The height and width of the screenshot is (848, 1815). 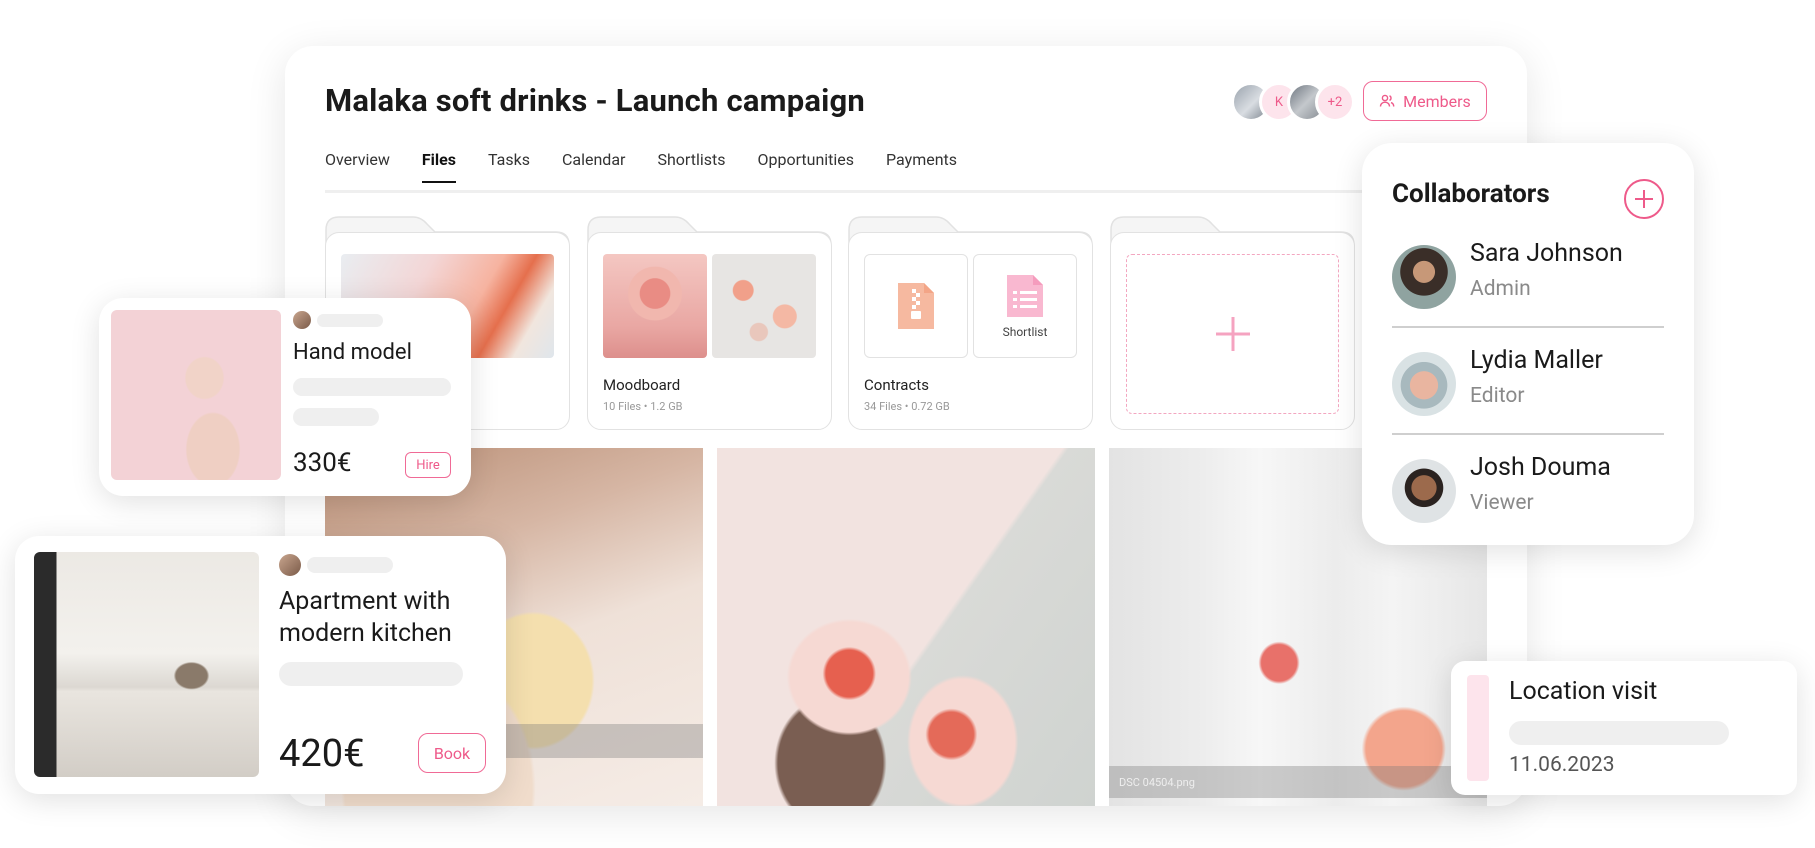 What do you see at coordinates (1298, 782) in the screenshot?
I see `photo-caption: DSC 04504.png` at bounding box center [1298, 782].